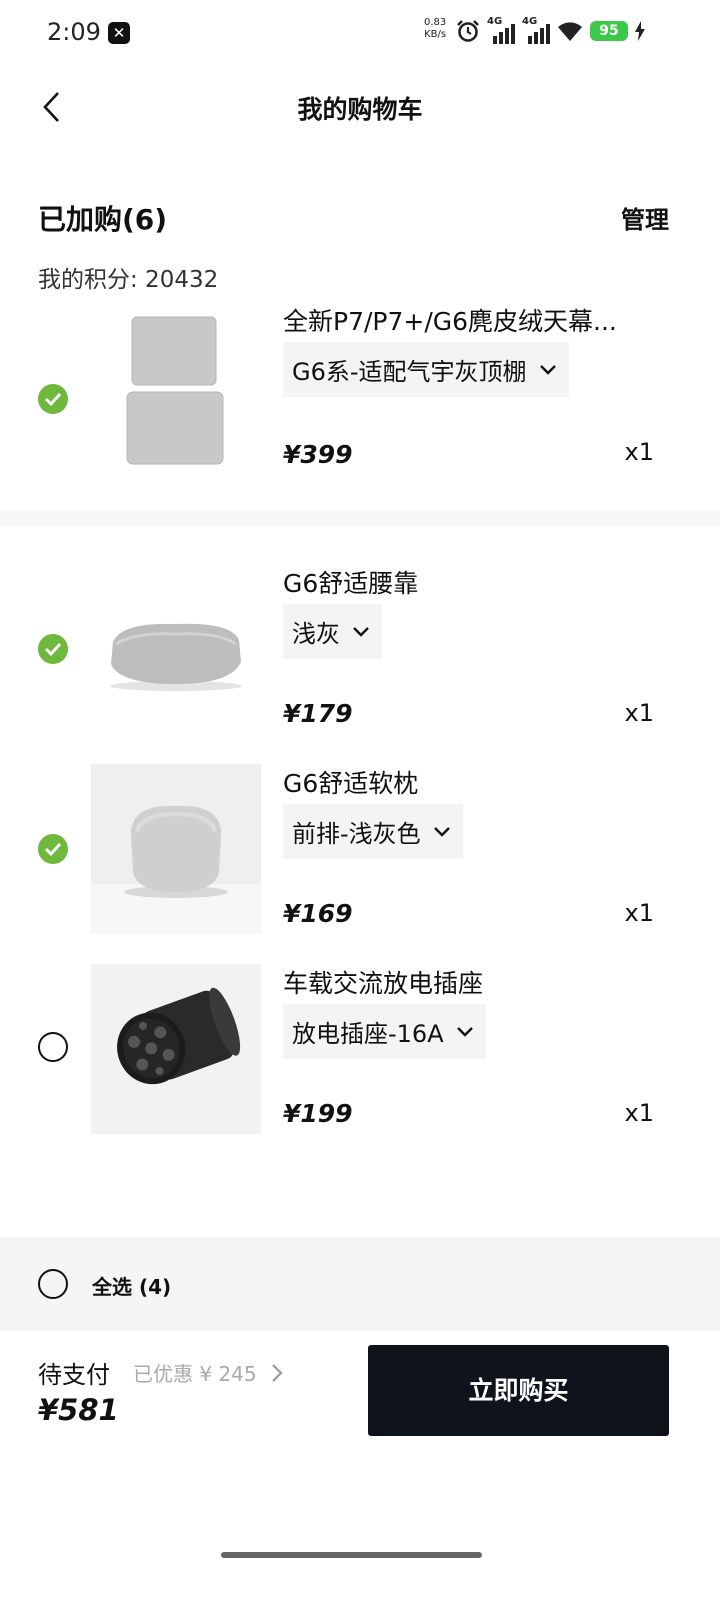 The image size is (720, 1600). I want to click on sunshade-image, so click(175, 390).